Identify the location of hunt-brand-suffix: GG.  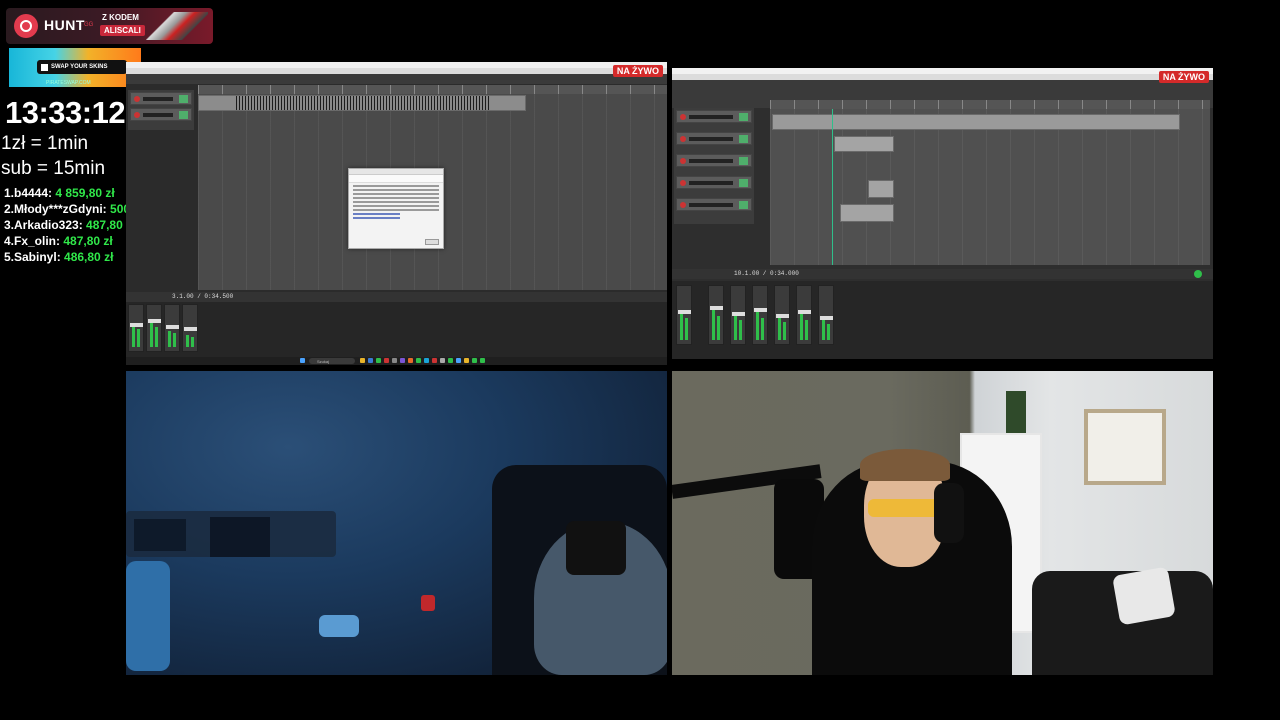
(89, 25).